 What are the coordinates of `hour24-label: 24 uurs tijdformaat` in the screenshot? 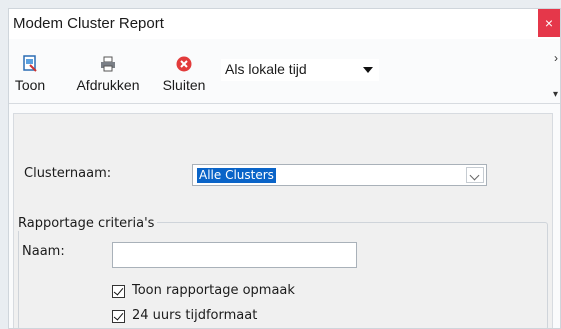 It's located at (195, 315).